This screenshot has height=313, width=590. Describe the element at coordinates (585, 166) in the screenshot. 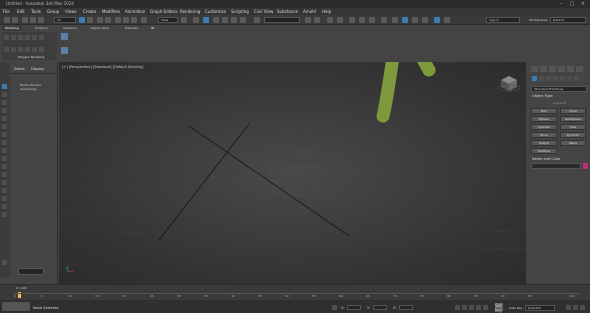

I see `object-color-swatch` at that location.